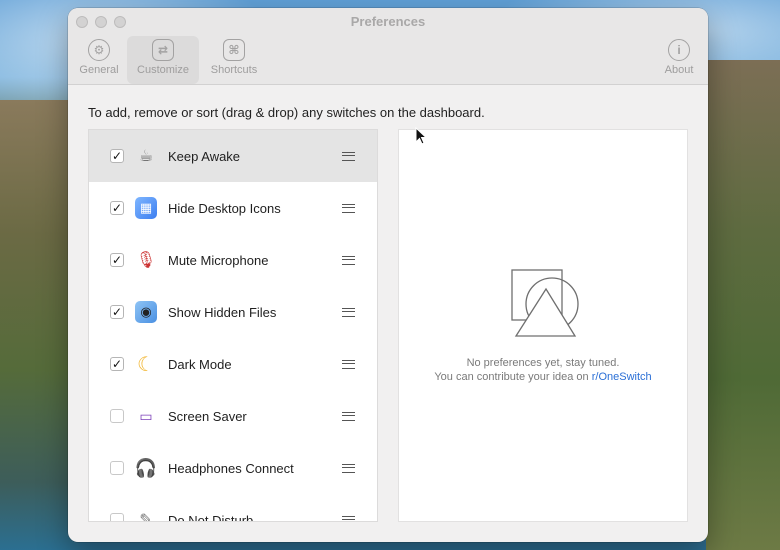 The image size is (780, 550). I want to click on moon-icon: ☾, so click(146, 364).